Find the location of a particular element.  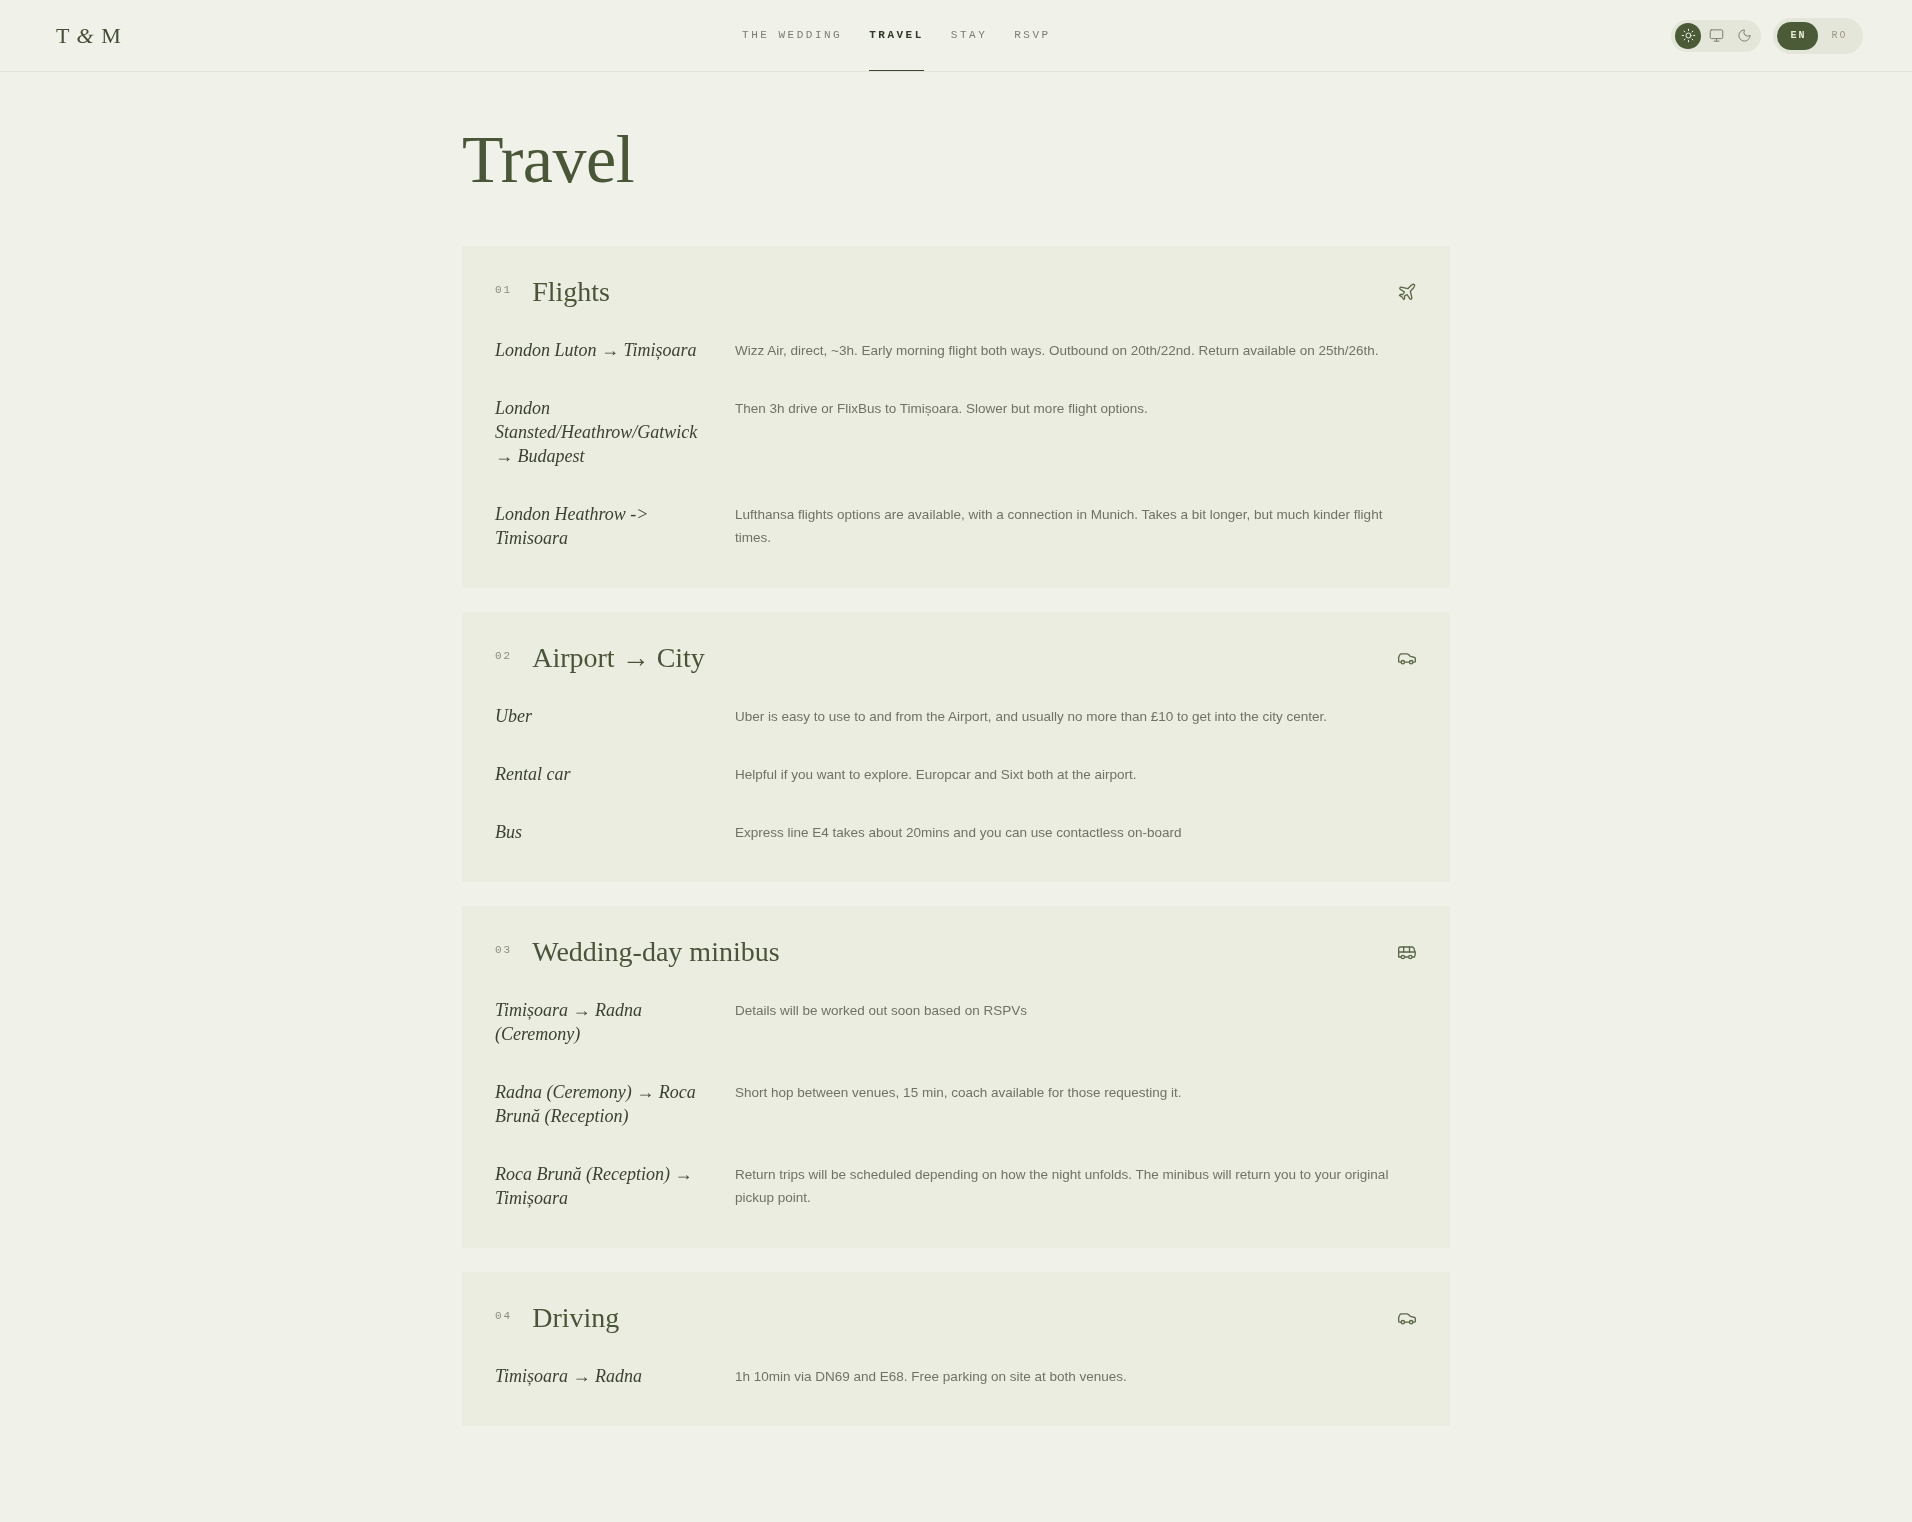

monitor-icon is located at coordinates (1716, 35).